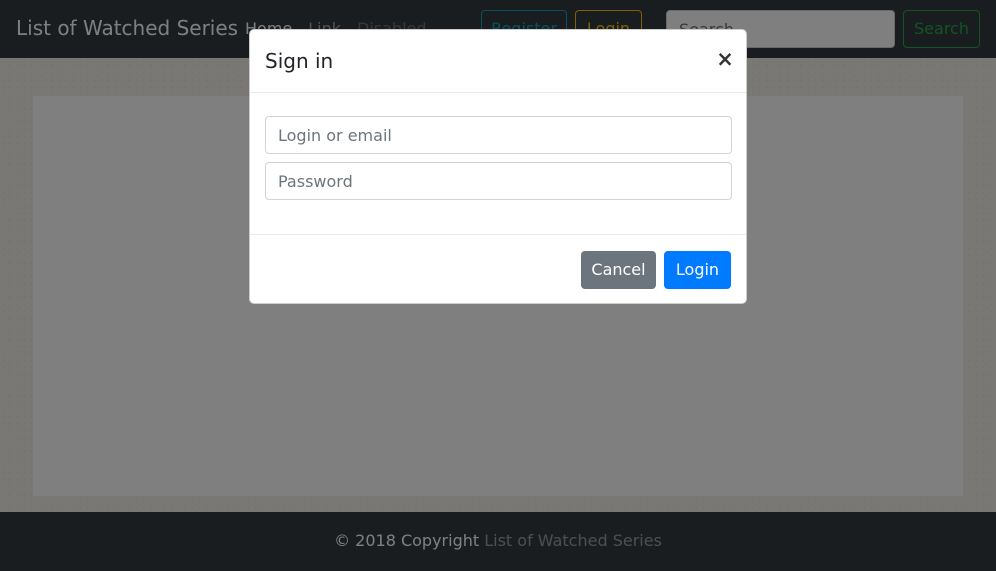 The image size is (996, 571). What do you see at coordinates (697, 270) in the screenshot?
I see `login-submit-button: Login` at bounding box center [697, 270].